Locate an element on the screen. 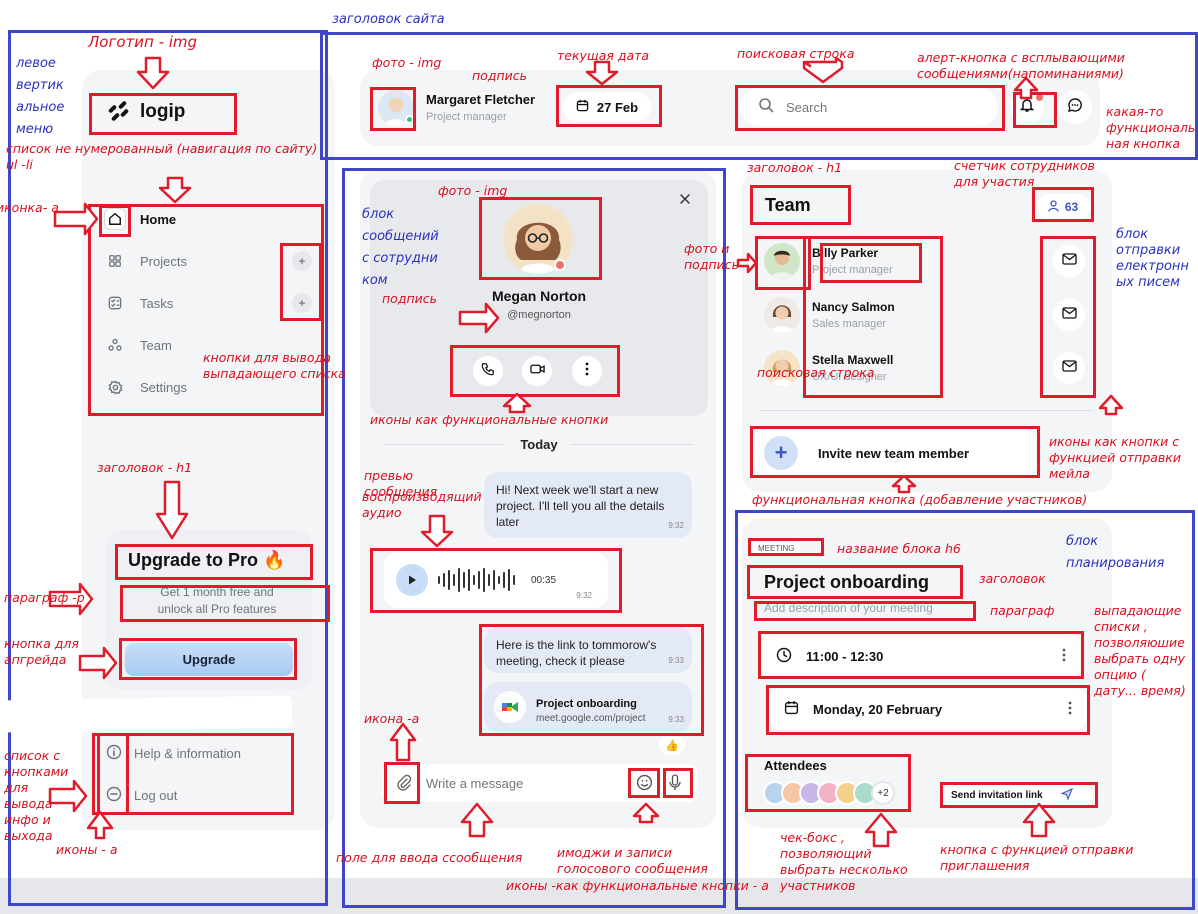 This screenshot has width=1198, height=914. annotation-photo-img-2: фото - img is located at coordinates (473, 190).